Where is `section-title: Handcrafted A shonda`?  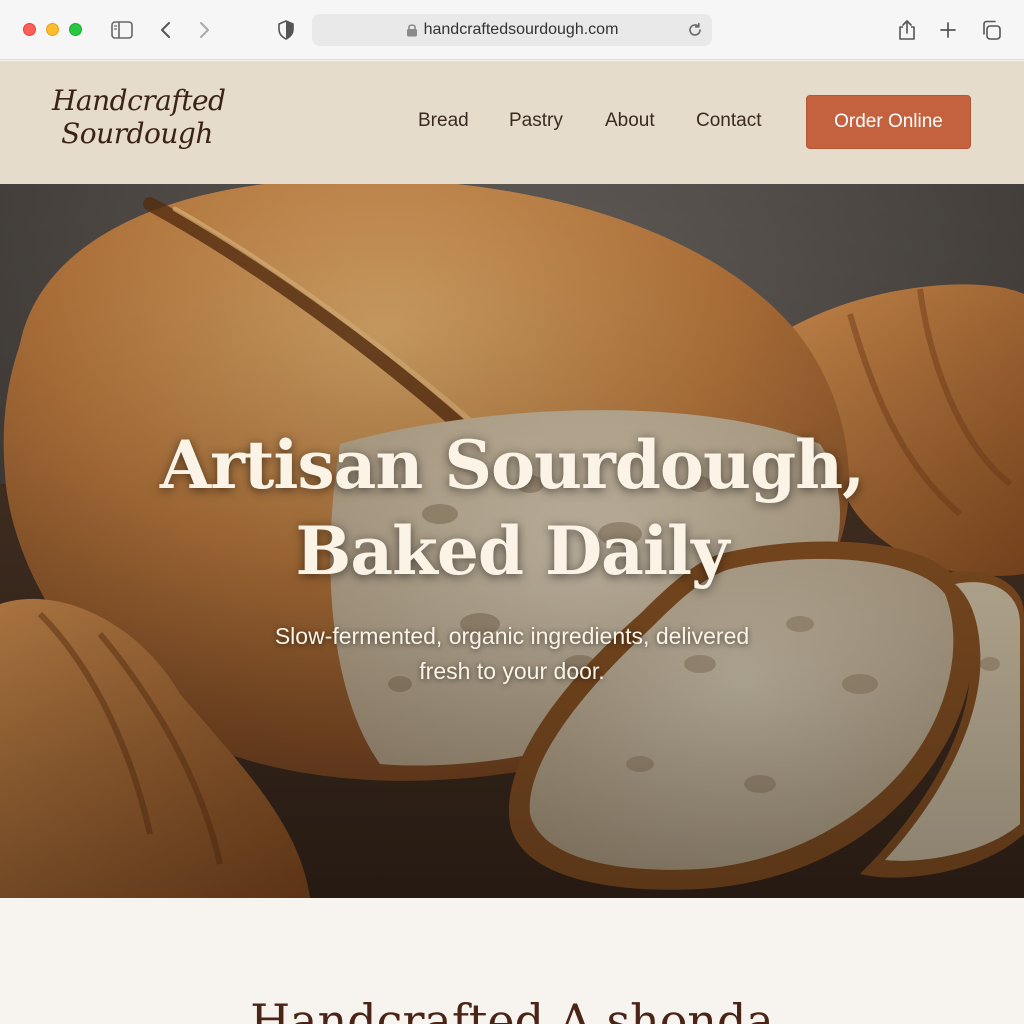 section-title: Handcrafted A shonda is located at coordinates (512, 1009).